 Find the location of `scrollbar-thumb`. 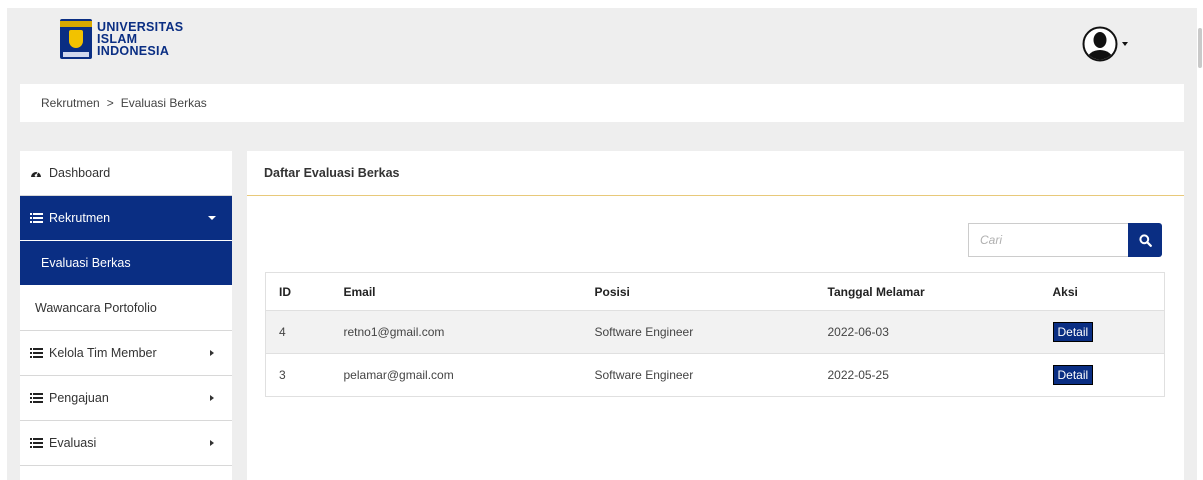

scrollbar-thumb is located at coordinates (1200, 48).